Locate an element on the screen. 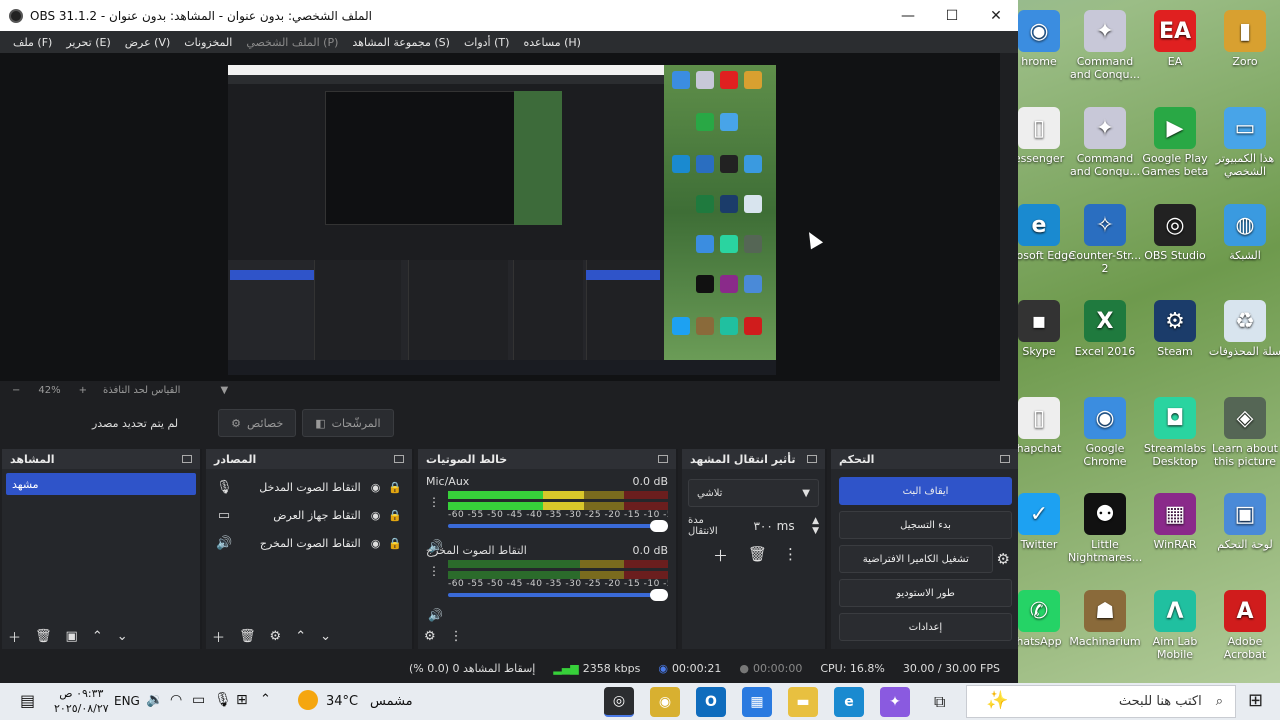  desktop-icon: ◍ الشبكة is located at coordinates (1244, 233).